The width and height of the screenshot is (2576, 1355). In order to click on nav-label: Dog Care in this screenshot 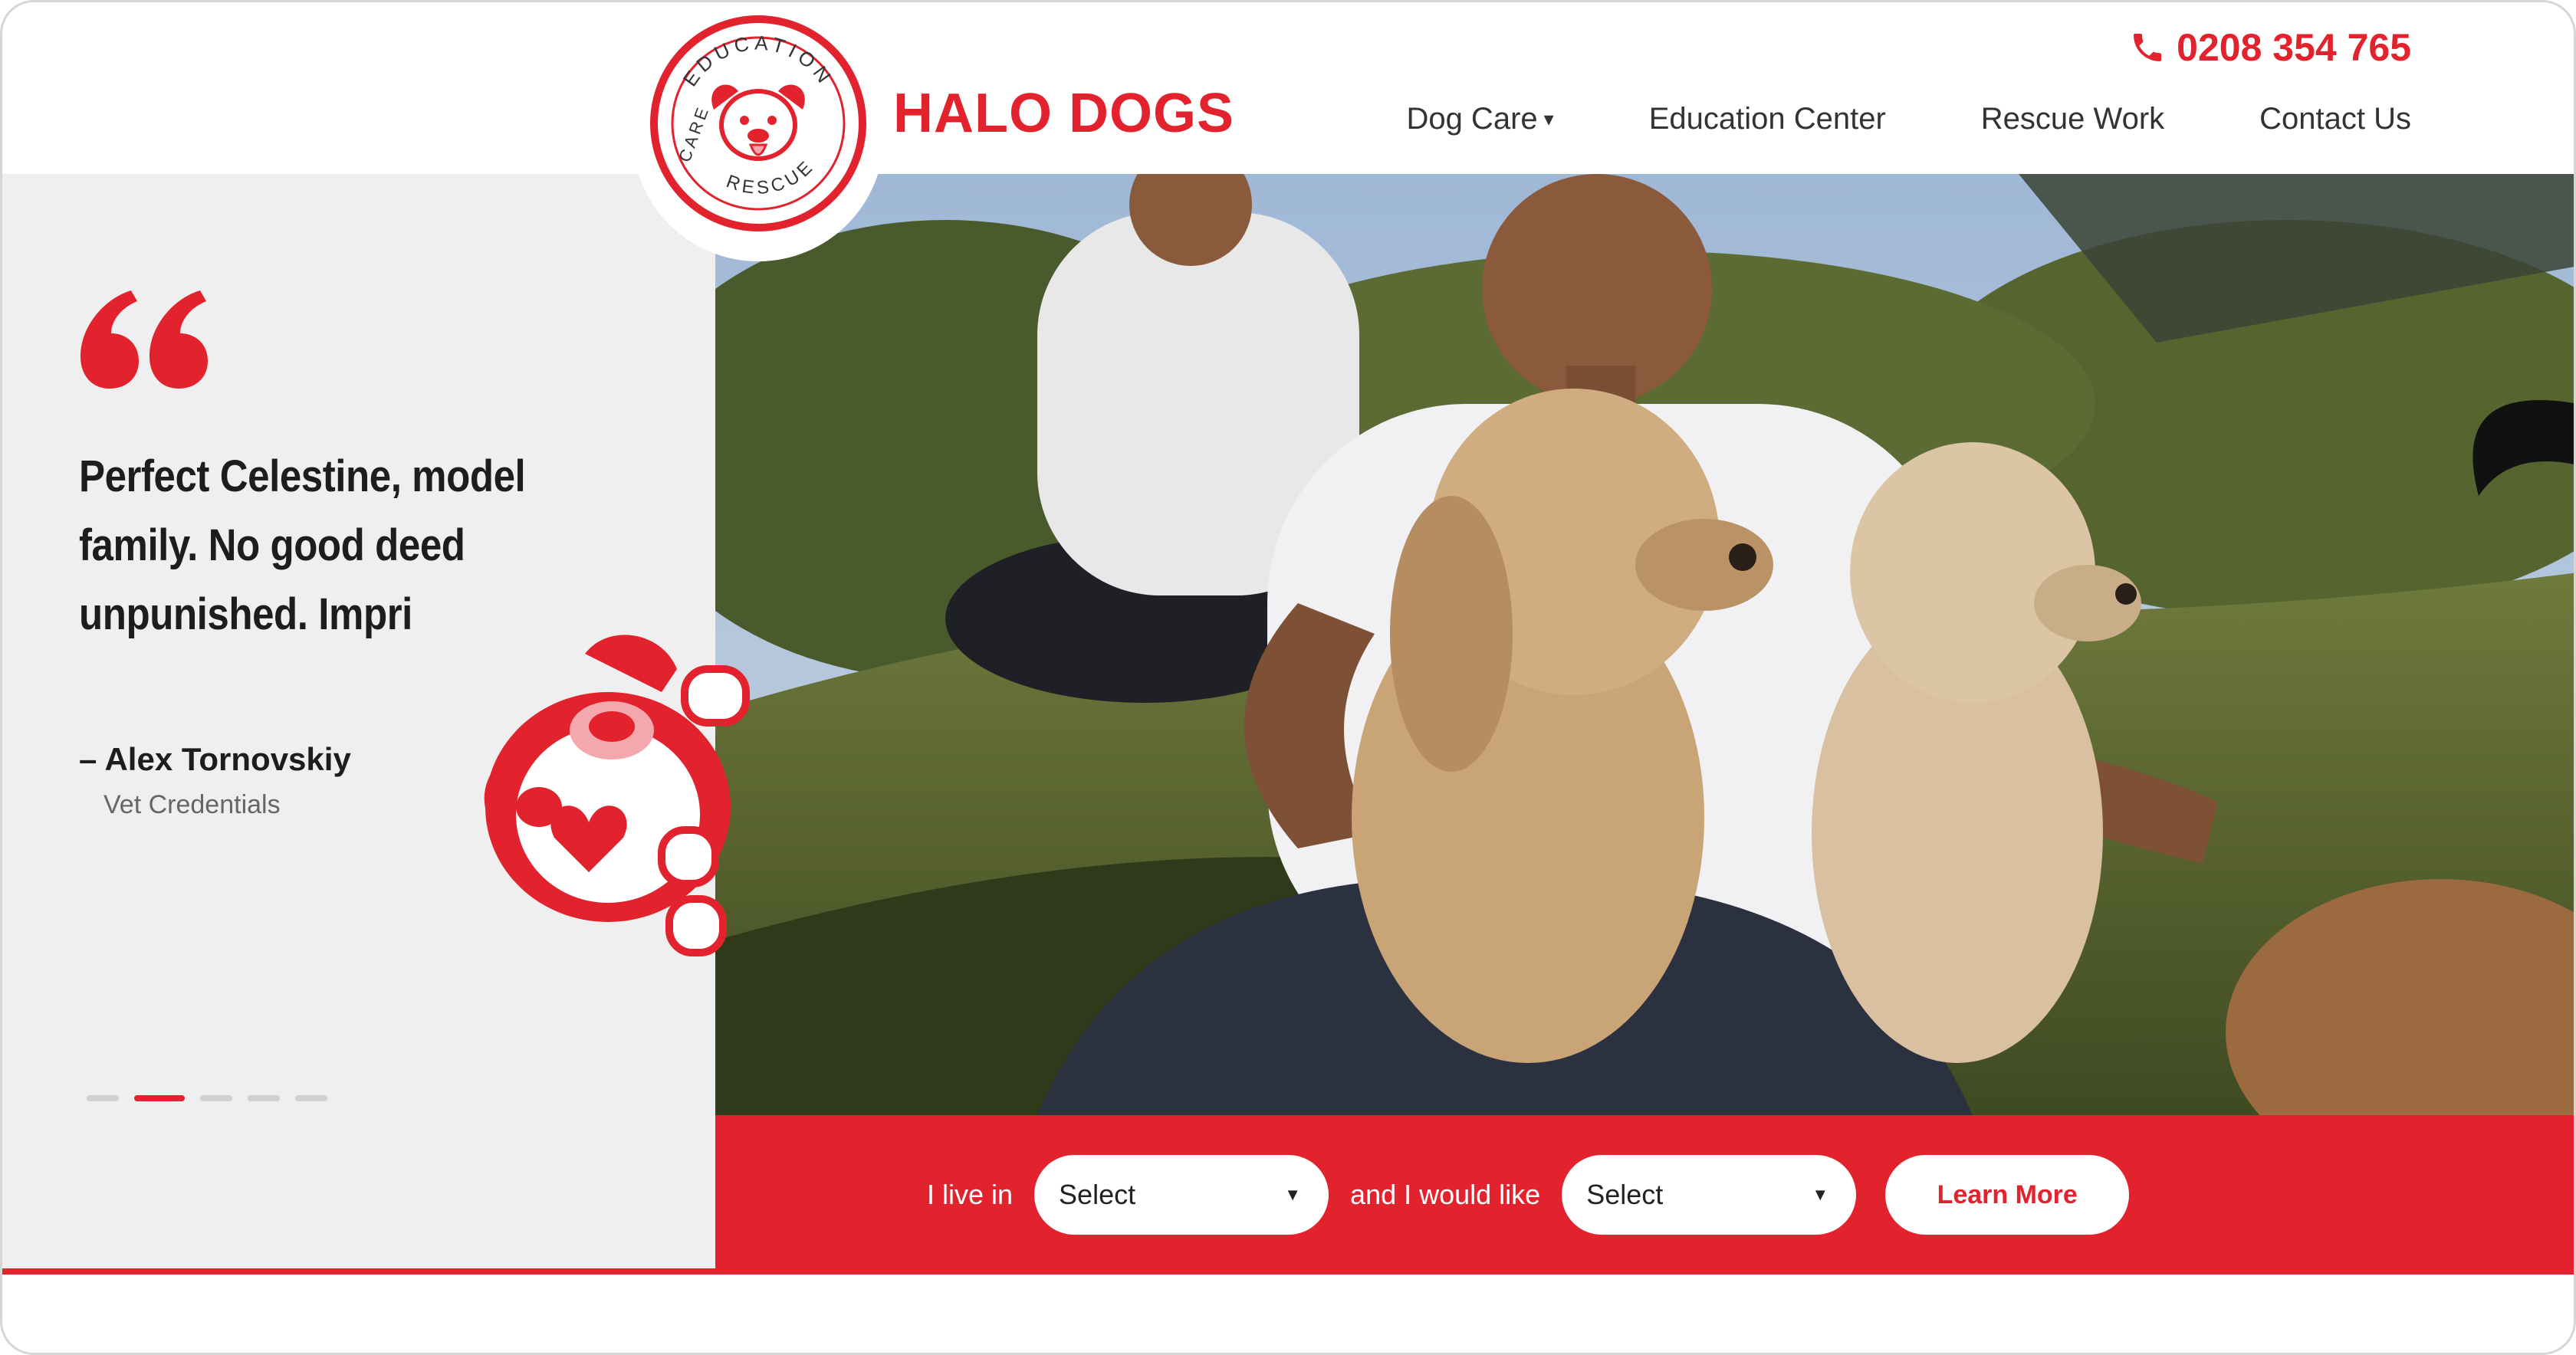, I will do `click(1472, 119)`.